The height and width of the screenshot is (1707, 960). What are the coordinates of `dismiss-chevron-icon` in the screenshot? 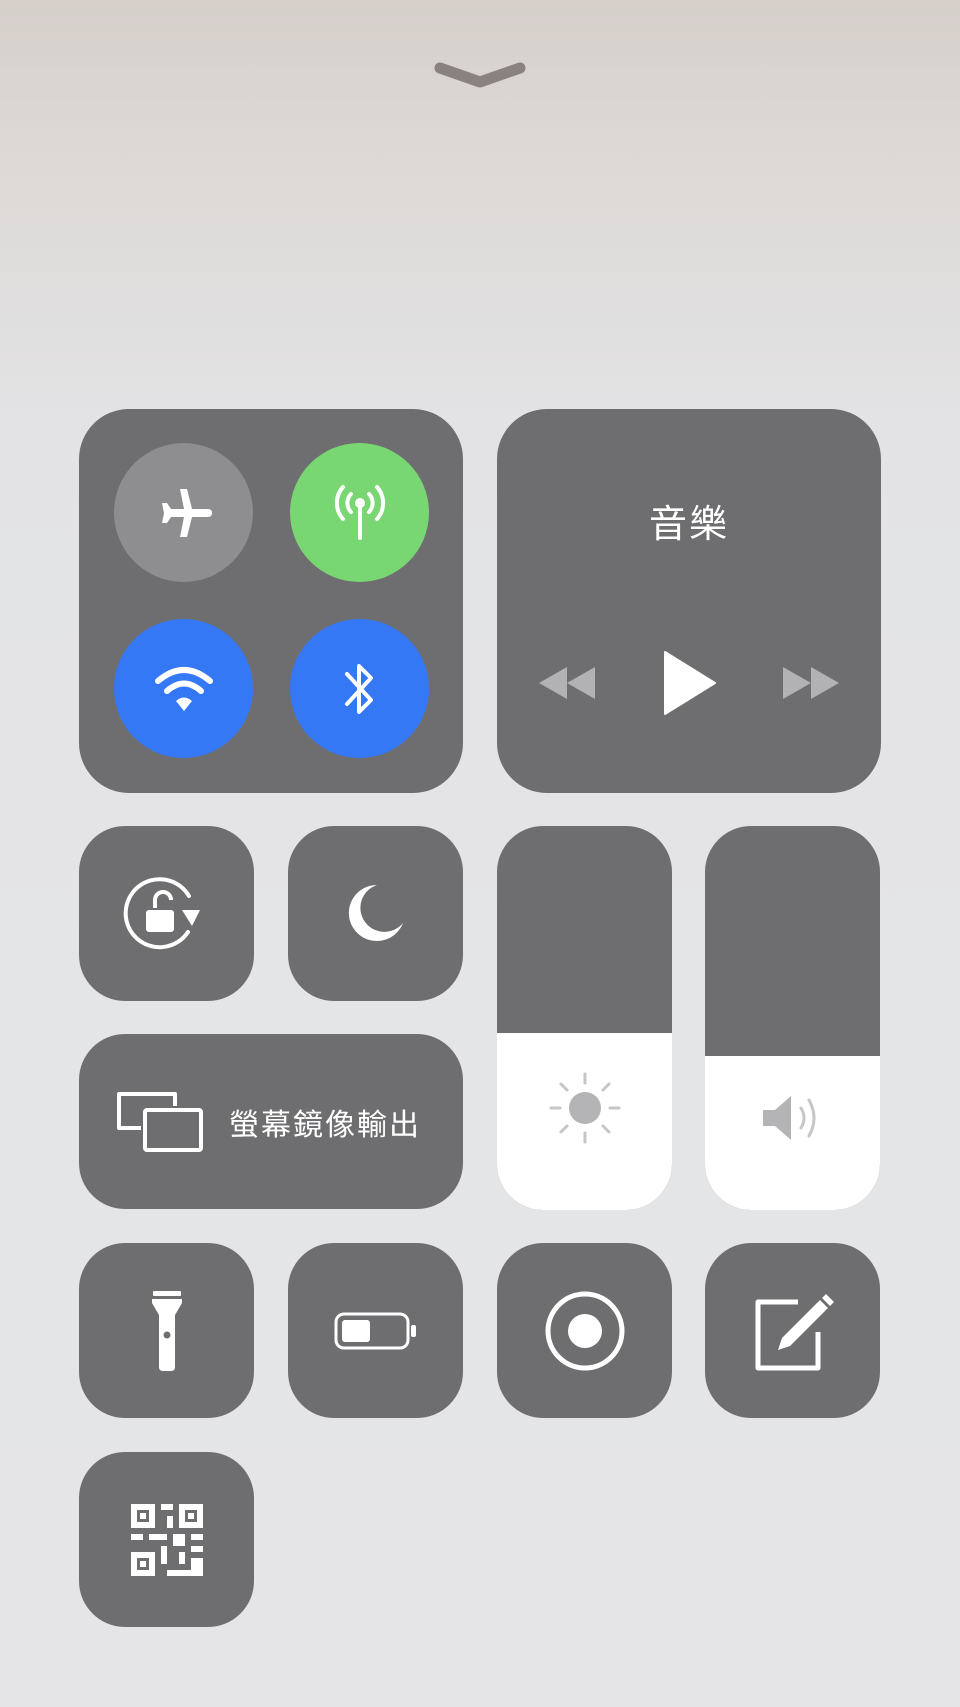 It's located at (480, 76).